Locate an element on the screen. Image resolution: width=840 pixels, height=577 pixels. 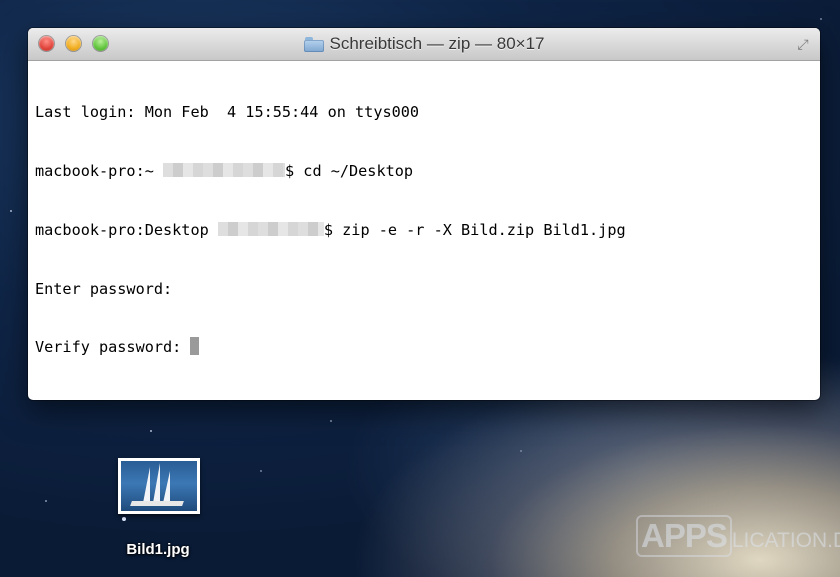
title-bar: Schreibtisch — zip — 80×17 ⤢ is located at coordinates (424, 44).